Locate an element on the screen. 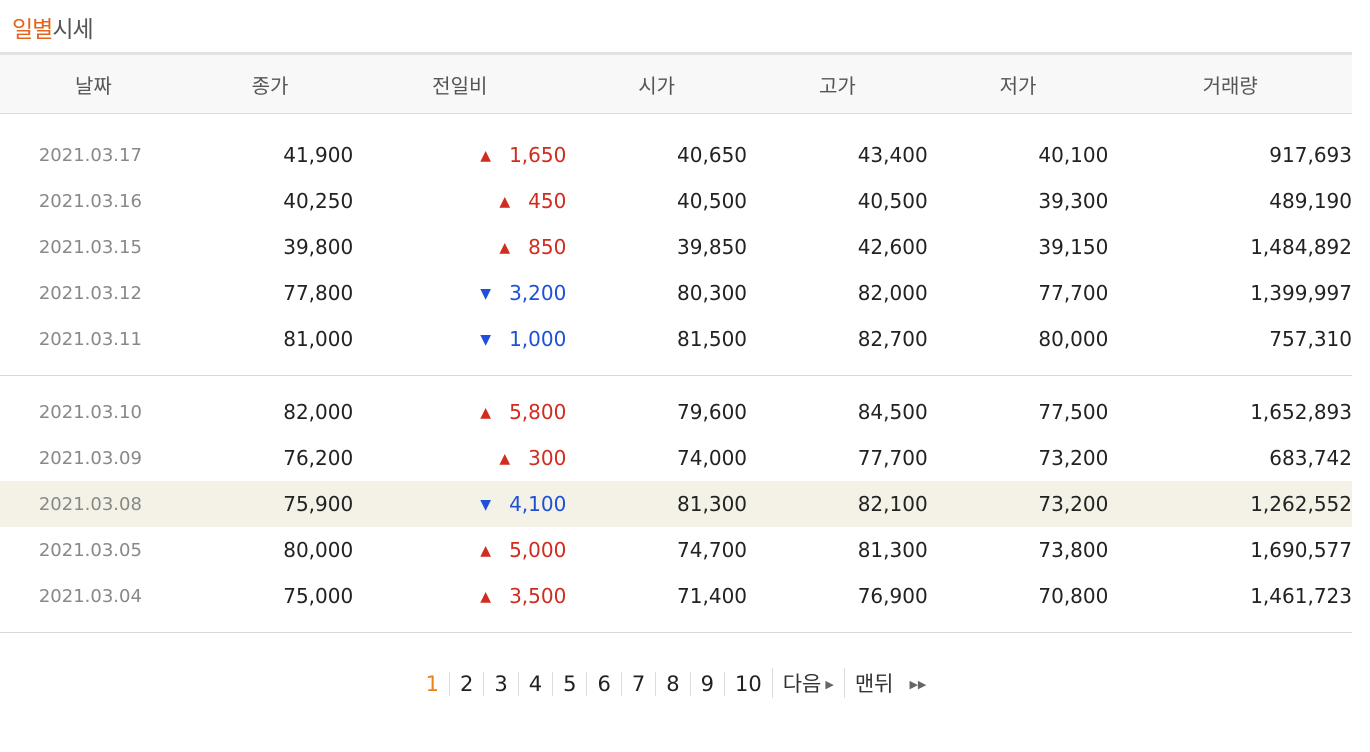  page-link-8: 8 is located at coordinates (672, 684).